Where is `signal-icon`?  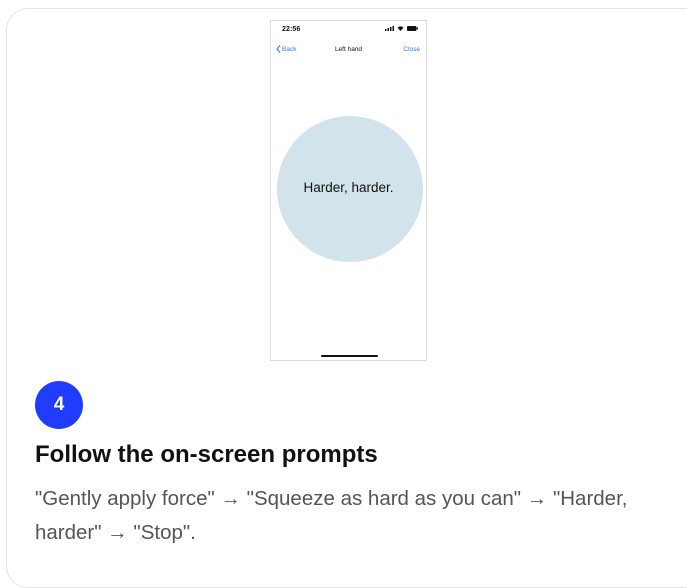
signal-icon is located at coordinates (389, 28).